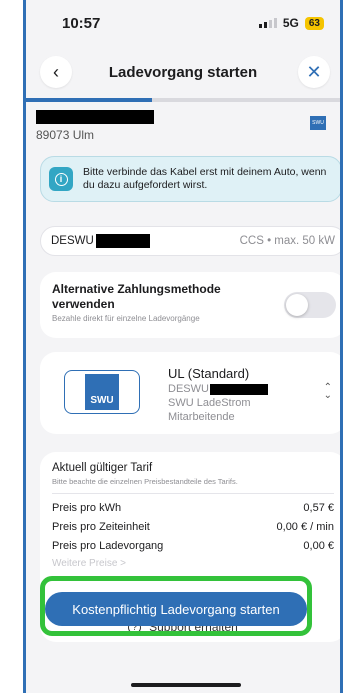  Describe the element at coordinates (102, 468) in the screenshot. I see `price-title: Aktuell gültiger Tarif` at that location.